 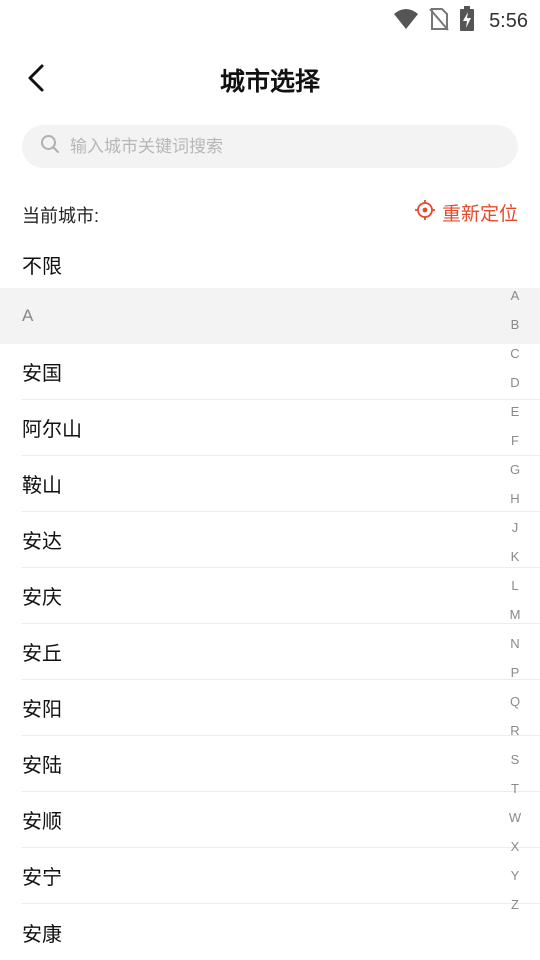 What do you see at coordinates (281, 372) in the screenshot?
I see `city-item: 安国` at bounding box center [281, 372].